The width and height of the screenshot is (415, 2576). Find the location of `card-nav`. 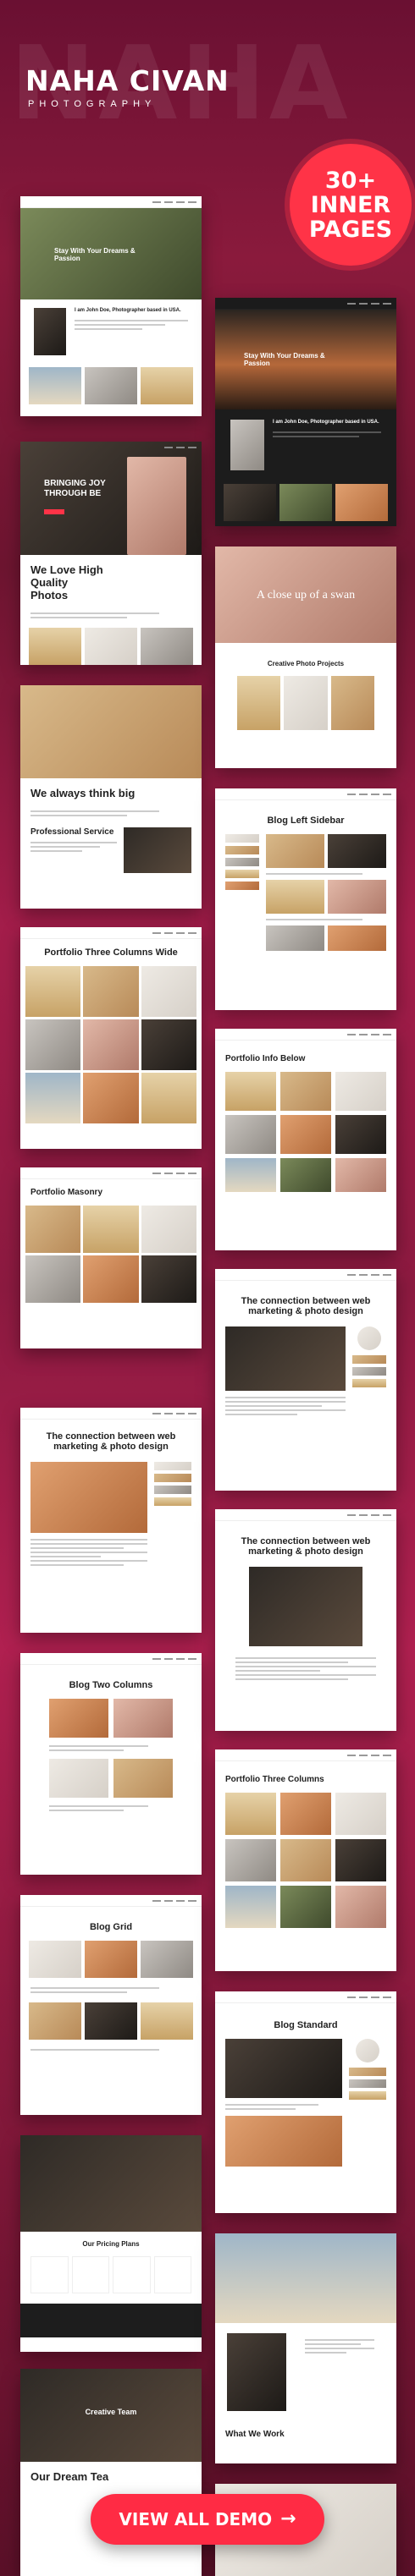

card-nav is located at coordinates (111, 202).